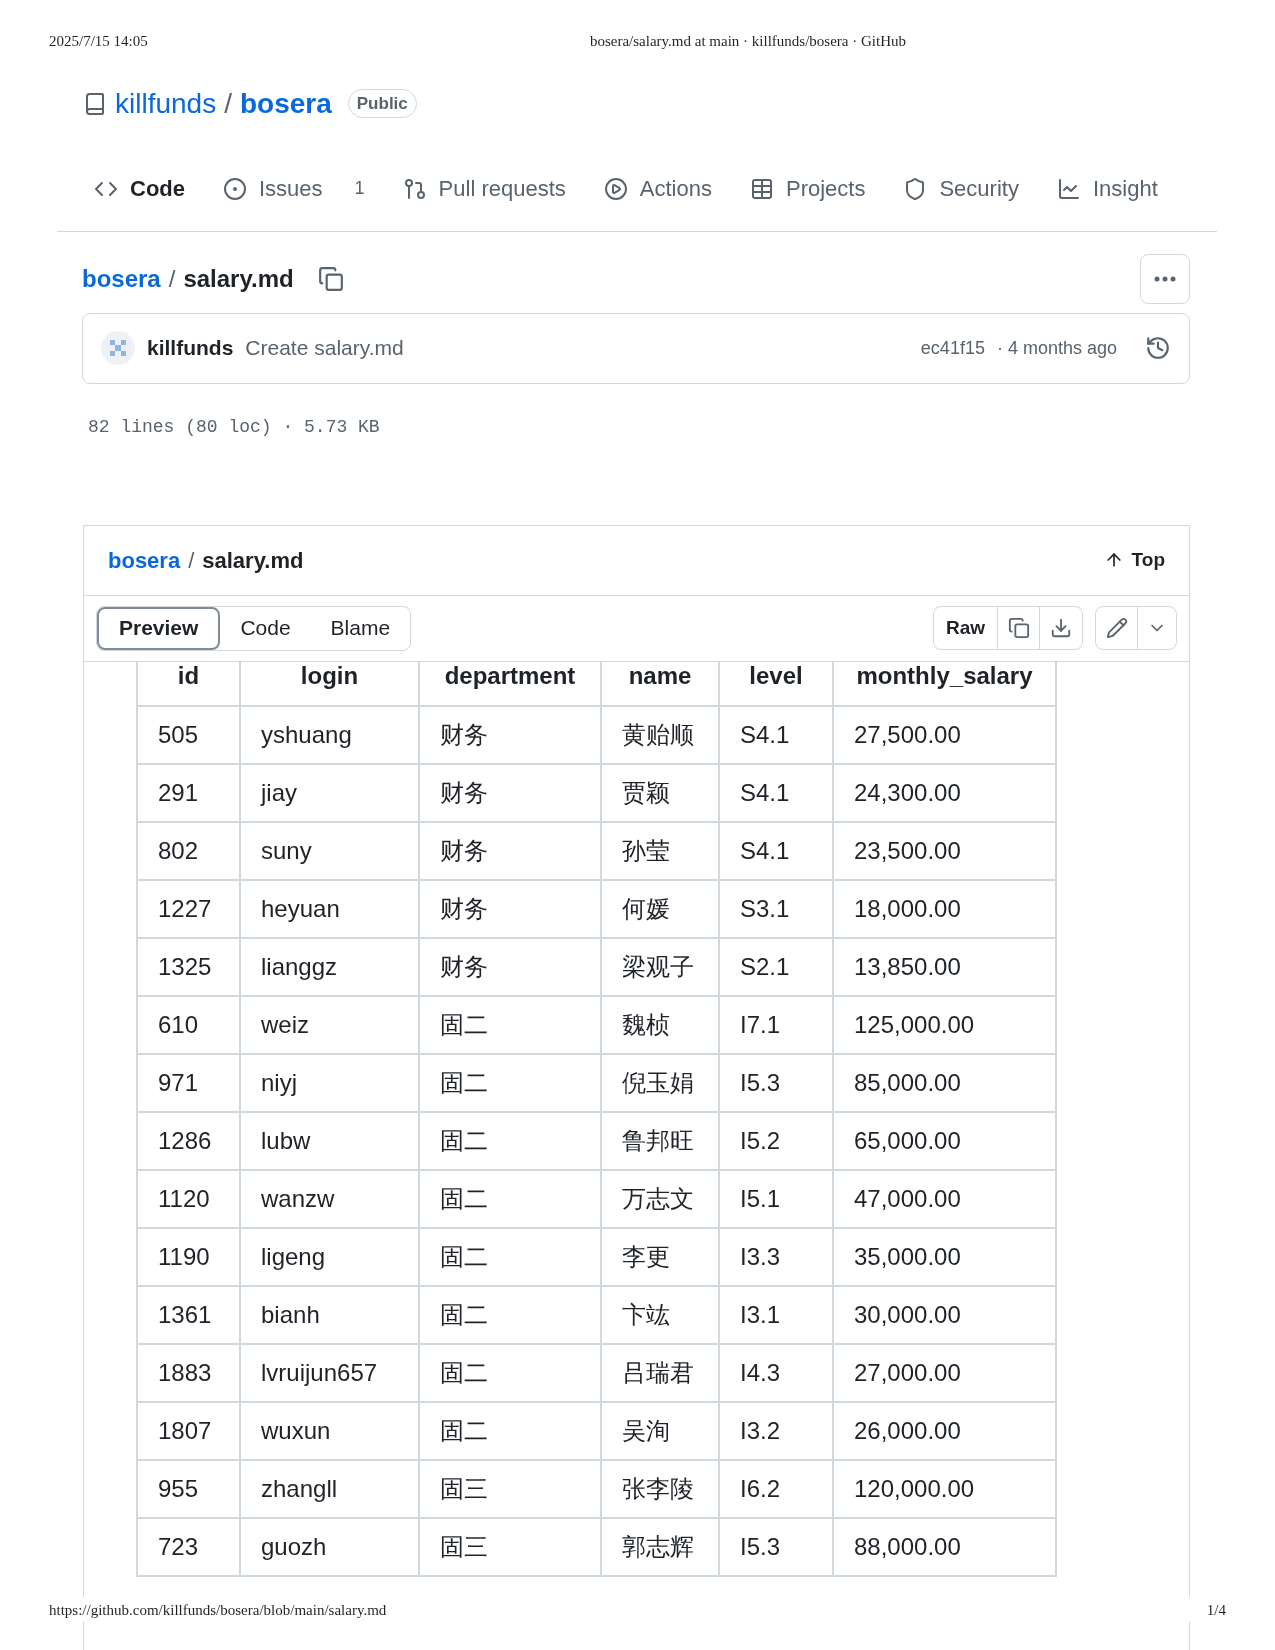  Describe the element at coordinates (329, 1372) in the screenshot. I see `table-cell: lvruijun657` at that location.